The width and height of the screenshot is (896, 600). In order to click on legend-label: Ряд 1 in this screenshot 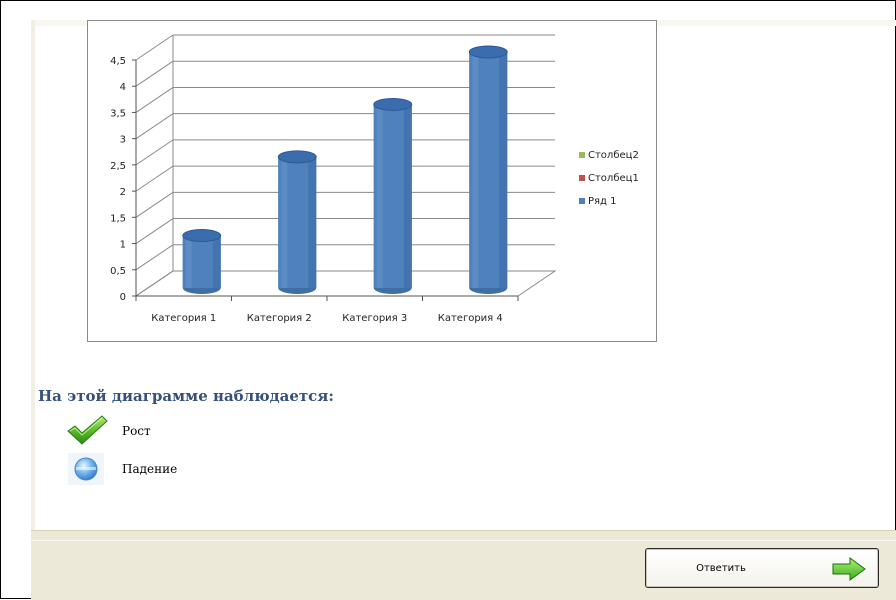, I will do `click(602, 201)`.